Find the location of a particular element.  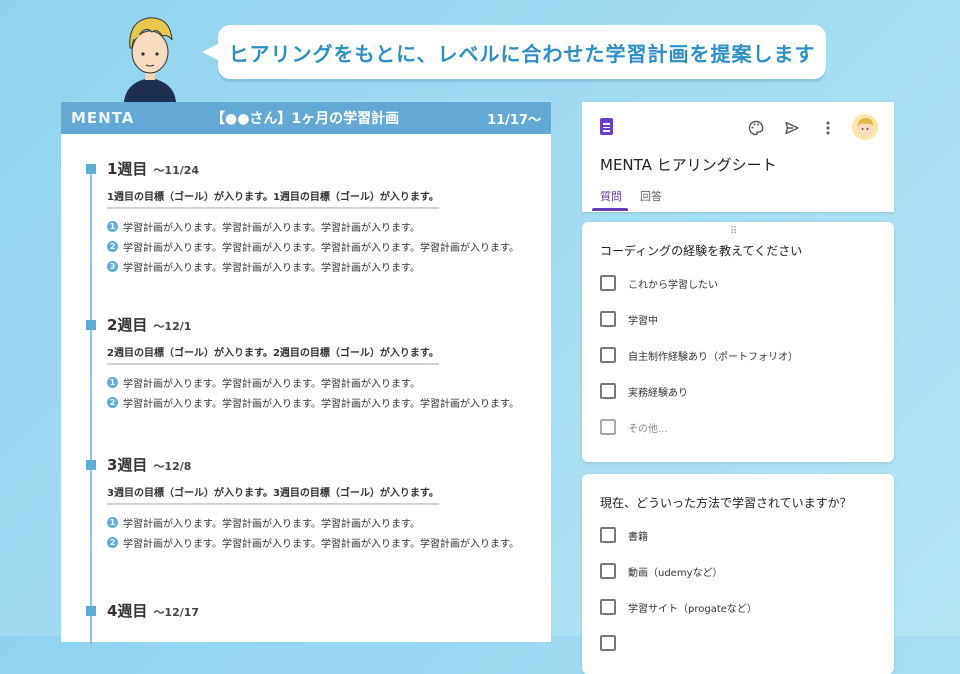

checkbox-option: 学習中 is located at coordinates (629, 319).